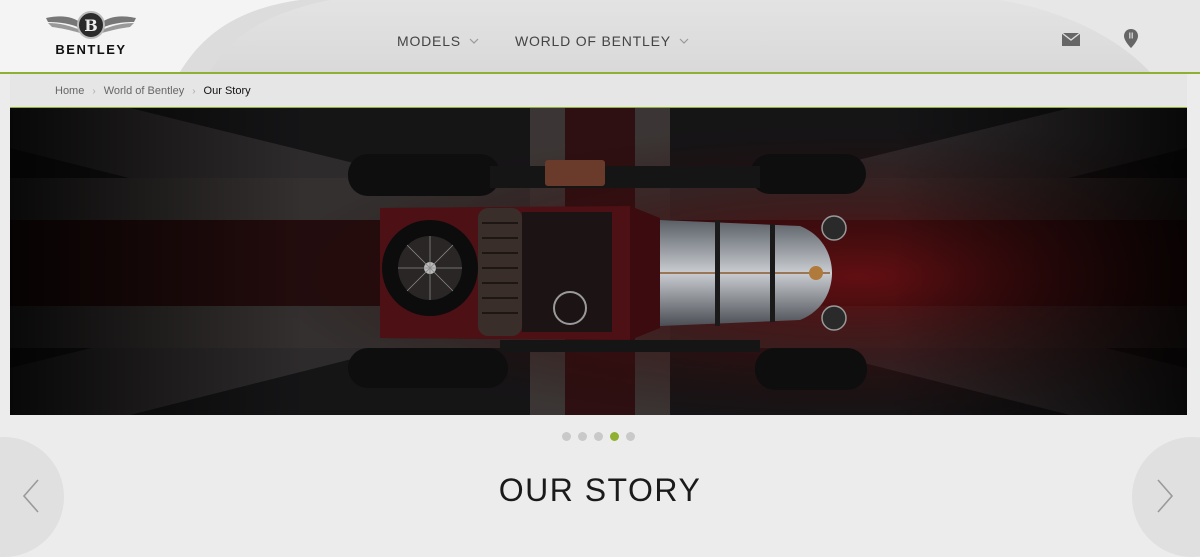 The height and width of the screenshot is (557, 1200). I want to click on brand-name: BENTLEY, so click(91, 49).